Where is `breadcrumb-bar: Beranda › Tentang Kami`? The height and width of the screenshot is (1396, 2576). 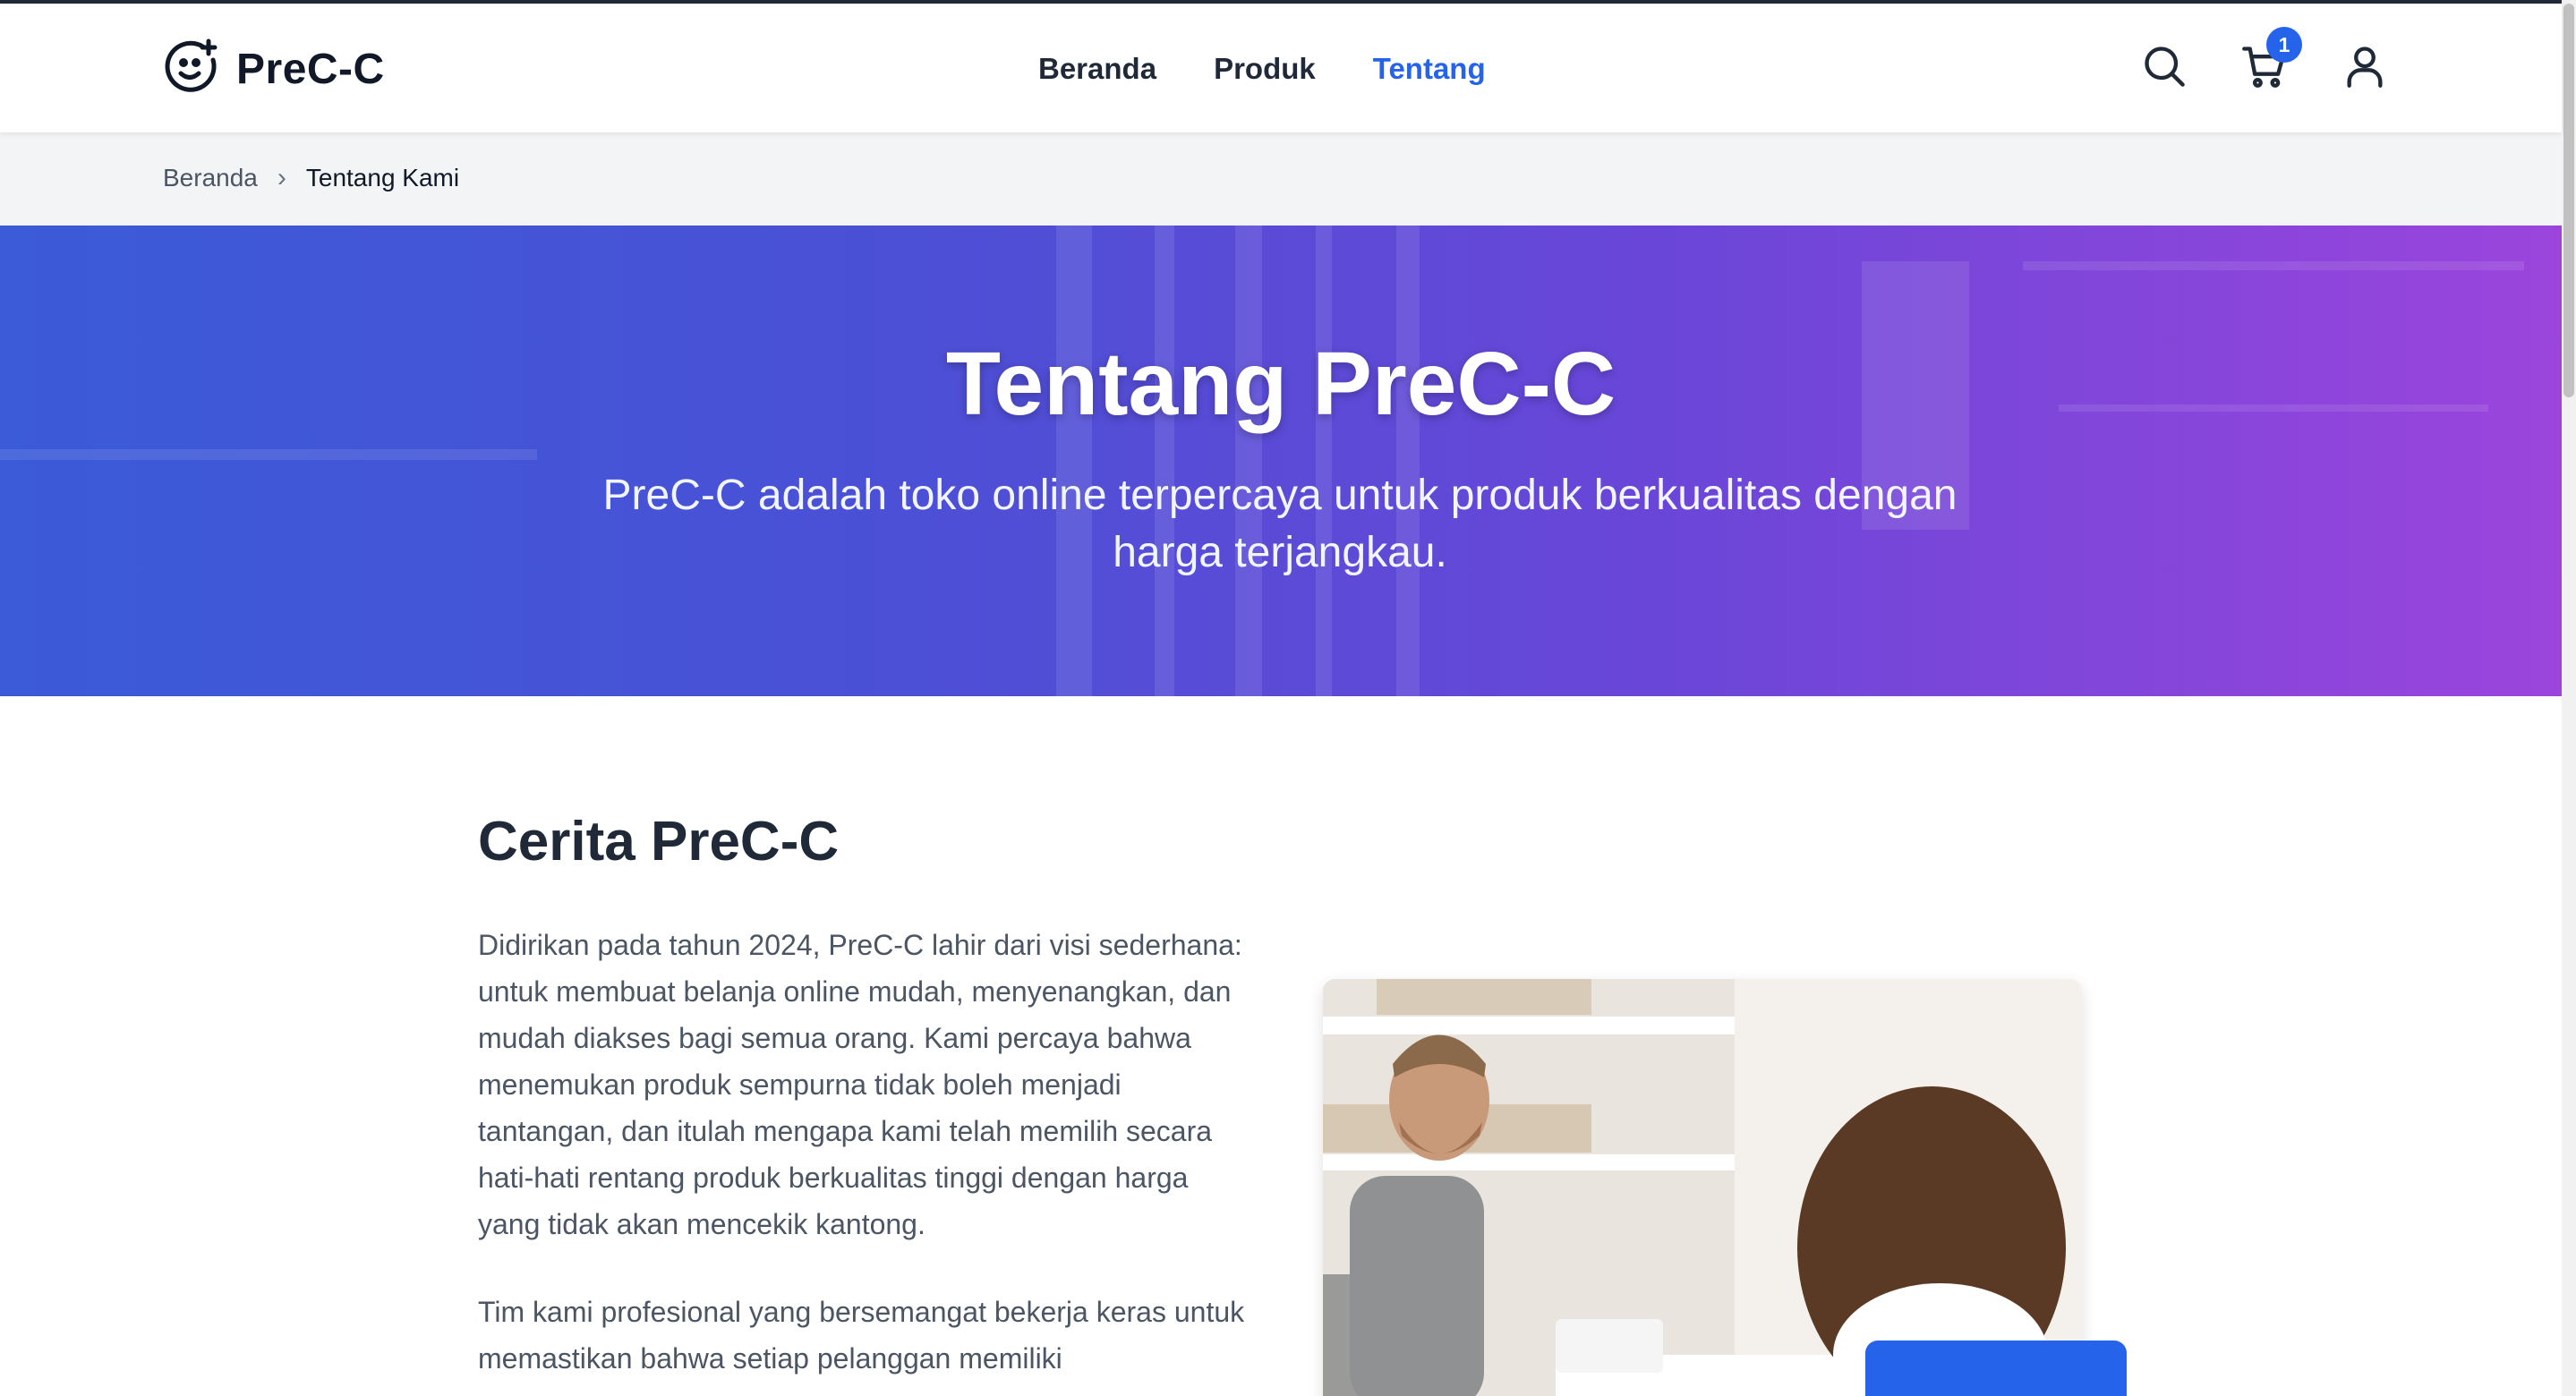 breadcrumb-bar: Beranda › Tentang Kami is located at coordinates (1281, 179).